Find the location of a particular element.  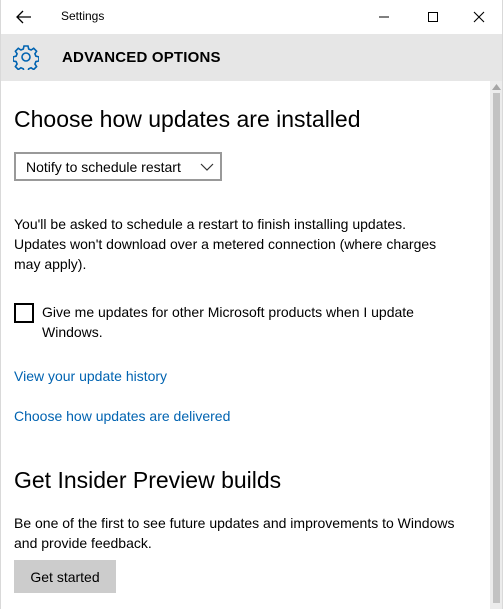

chevron-down-icon is located at coordinates (207, 167).